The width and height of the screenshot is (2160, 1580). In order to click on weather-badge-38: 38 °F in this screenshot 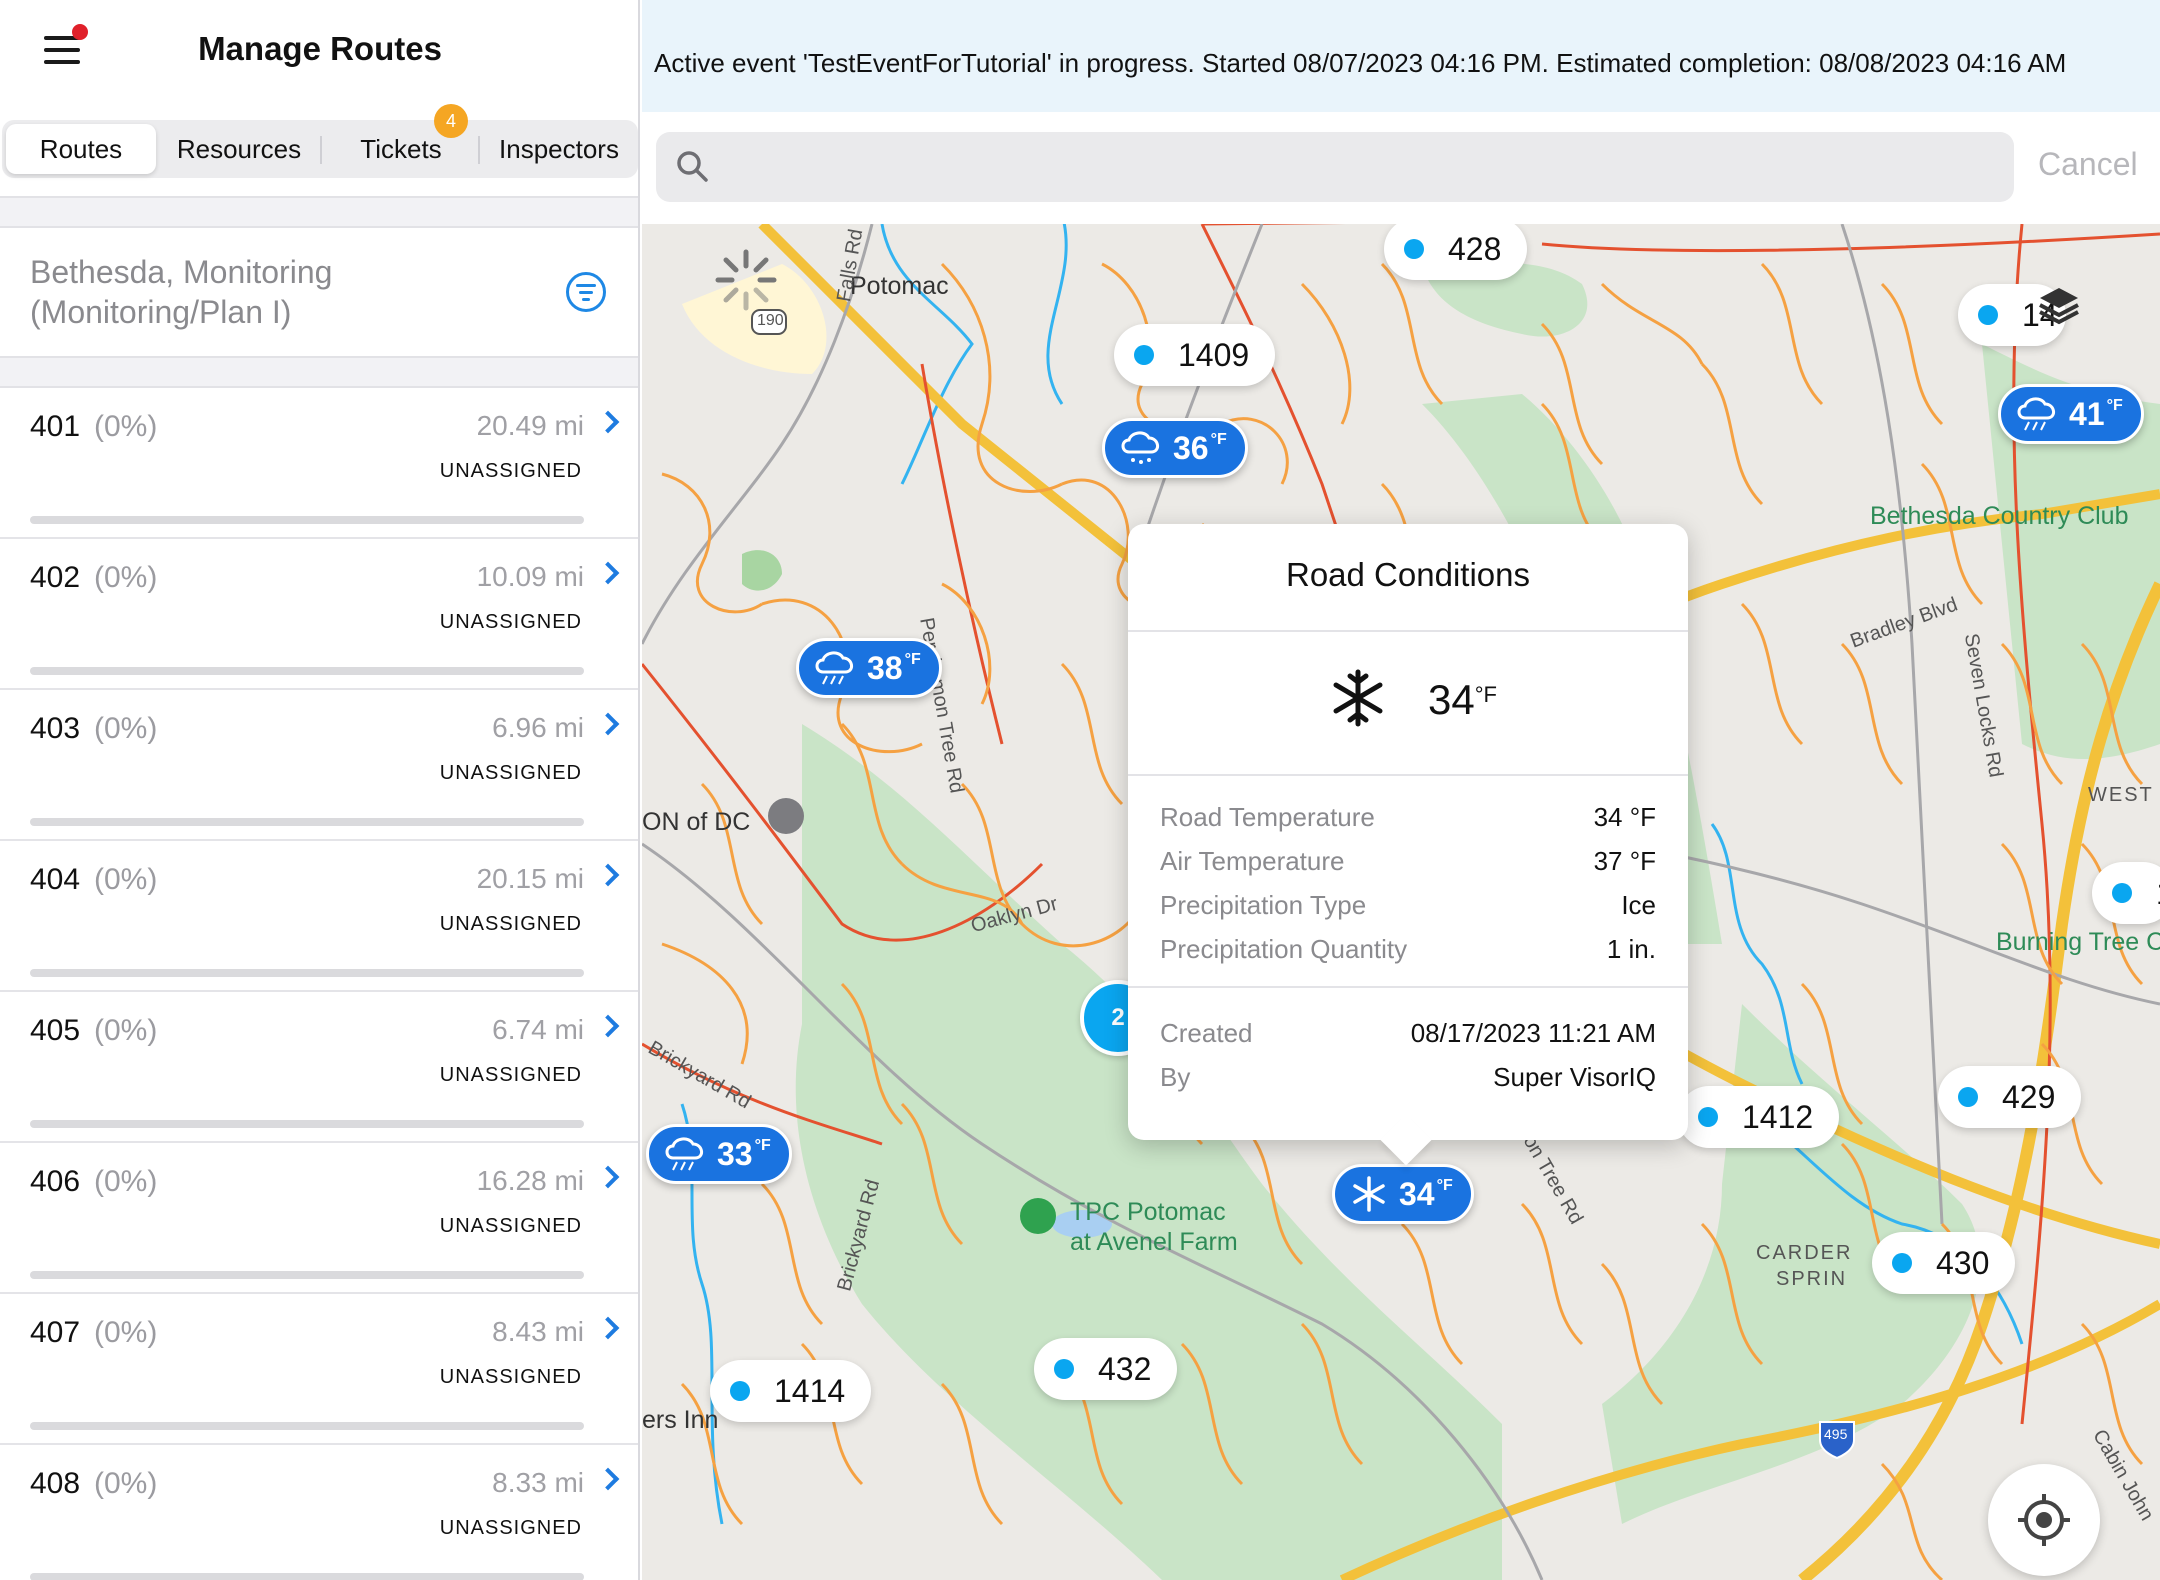, I will do `click(869, 668)`.